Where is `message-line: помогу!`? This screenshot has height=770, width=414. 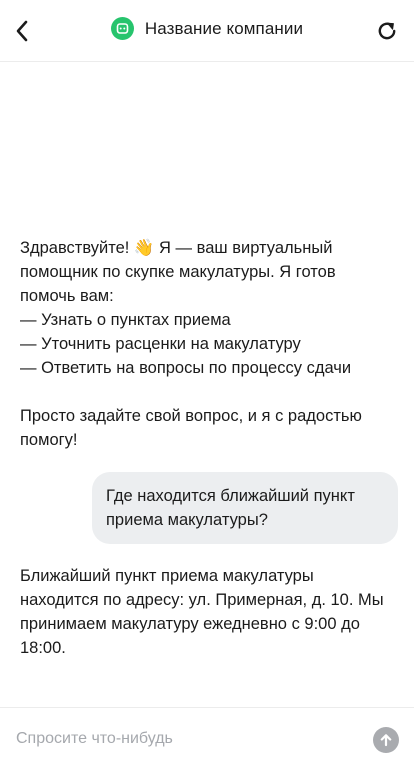
message-line: помогу! is located at coordinates (49, 440).